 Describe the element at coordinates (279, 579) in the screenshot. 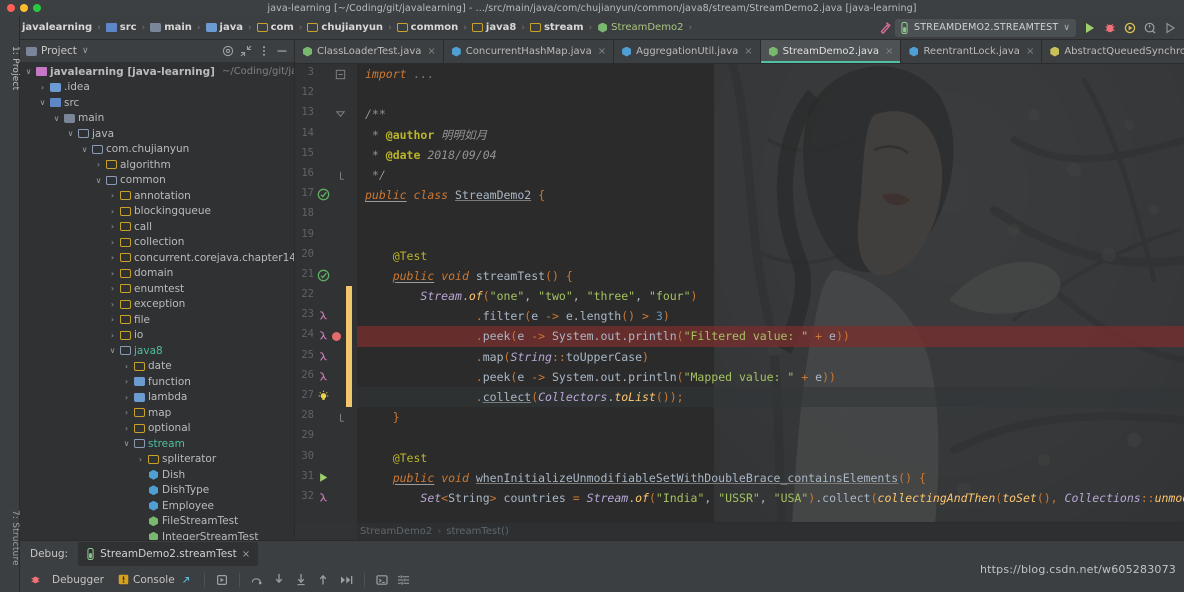

I see `step-into-button` at that location.